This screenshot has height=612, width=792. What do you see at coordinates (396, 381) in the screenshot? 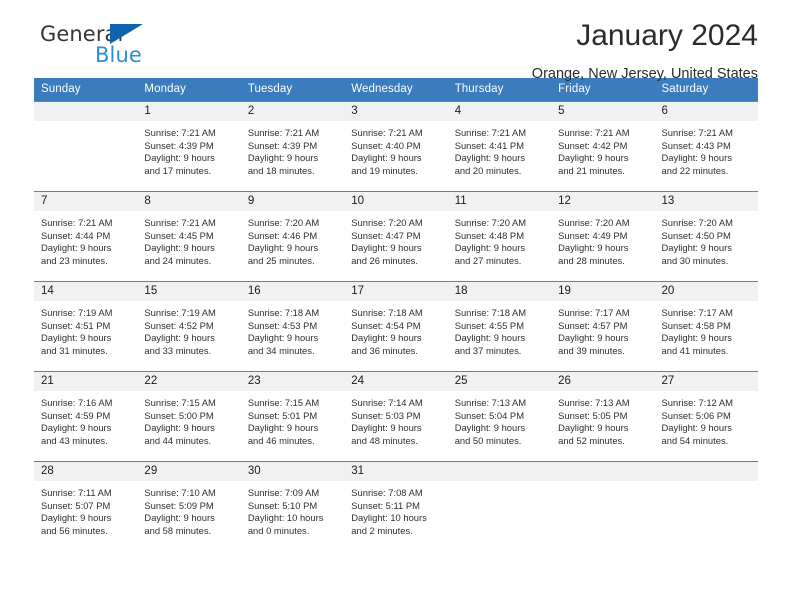
I see `day-number: 24` at bounding box center [396, 381].